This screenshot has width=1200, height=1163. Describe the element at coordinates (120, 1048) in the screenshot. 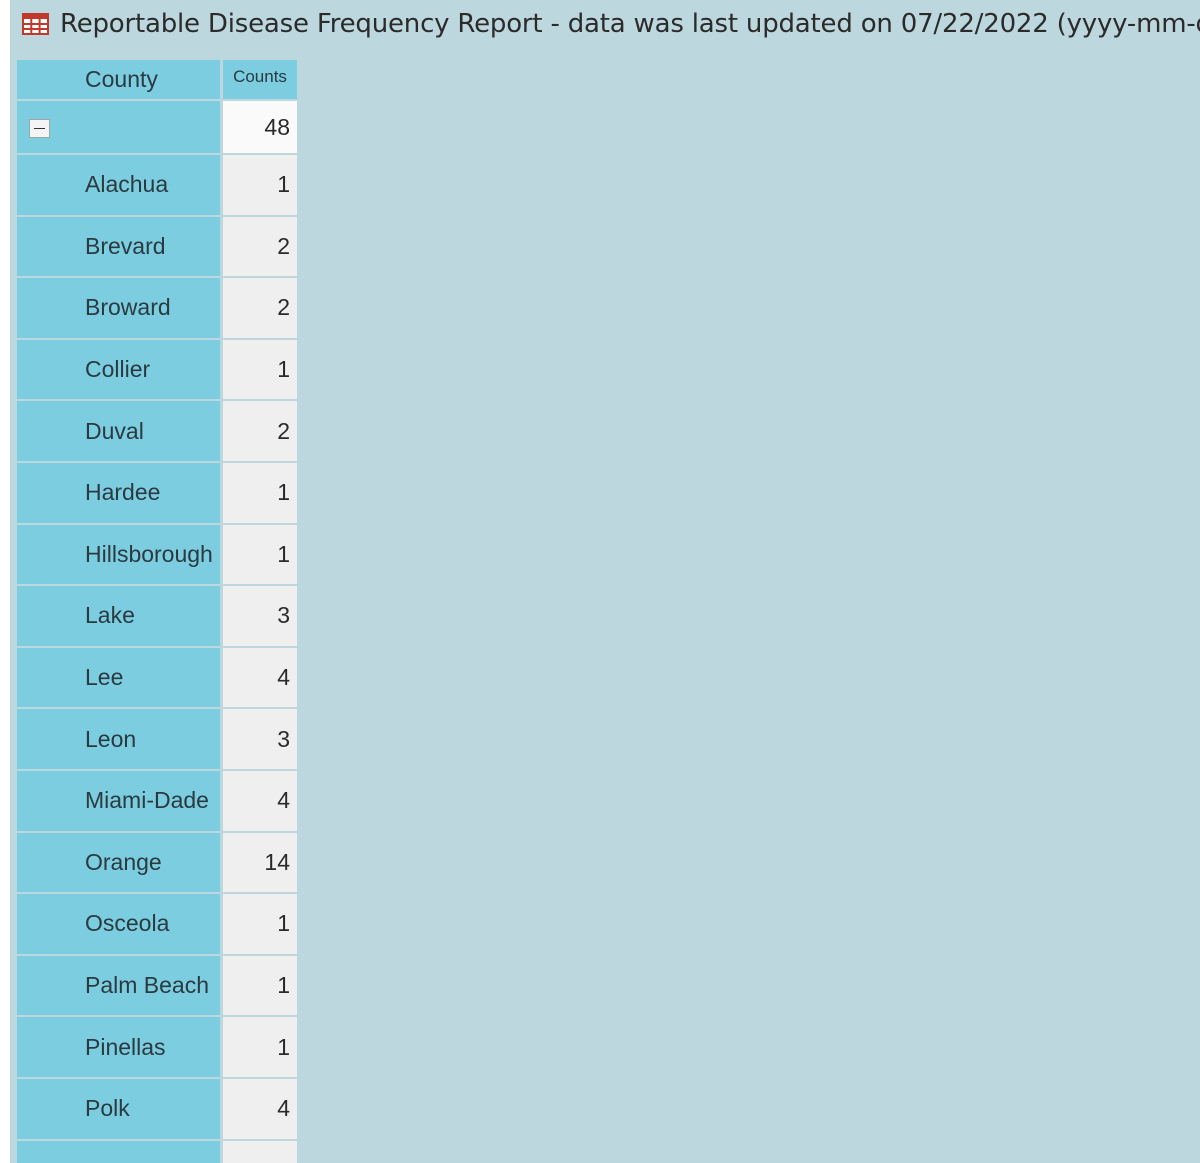

I see `county-cell: Pinellas` at that location.